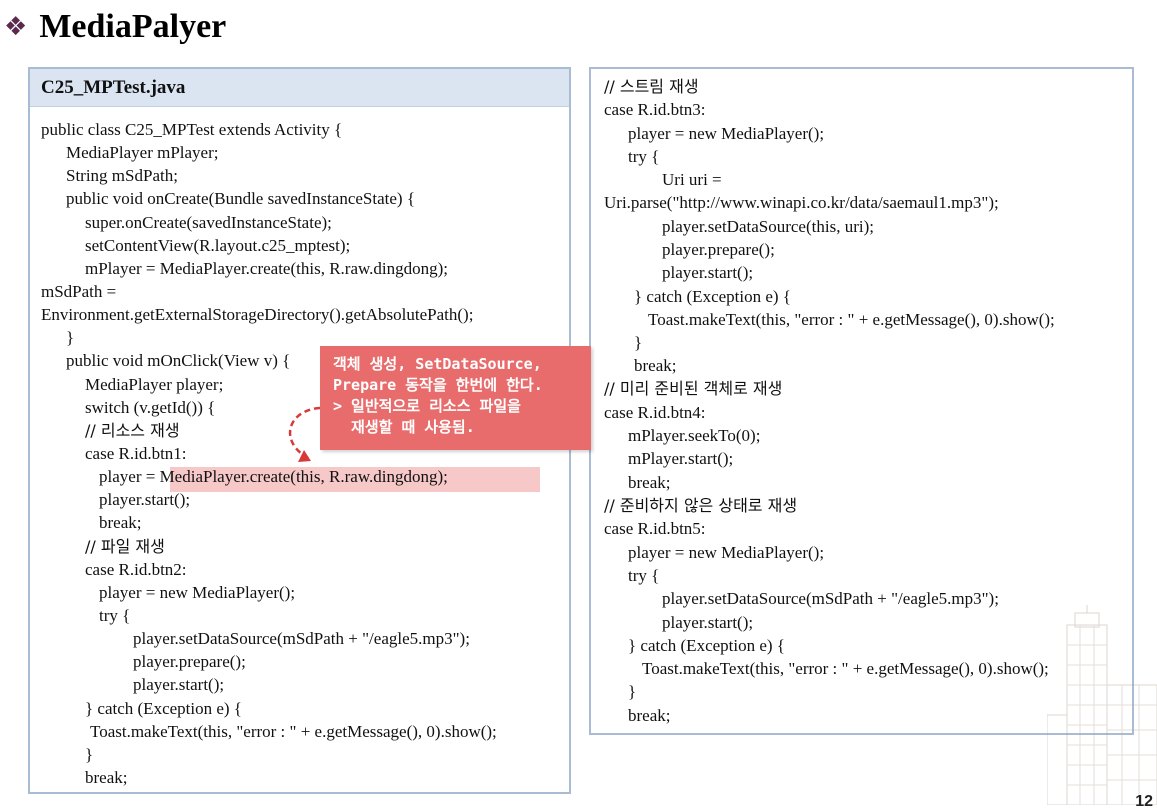 The width and height of the screenshot is (1157, 811). What do you see at coordinates (1102, 705) in the screenshot?
I see `building-watermark` at bounding box center [1102, 705].